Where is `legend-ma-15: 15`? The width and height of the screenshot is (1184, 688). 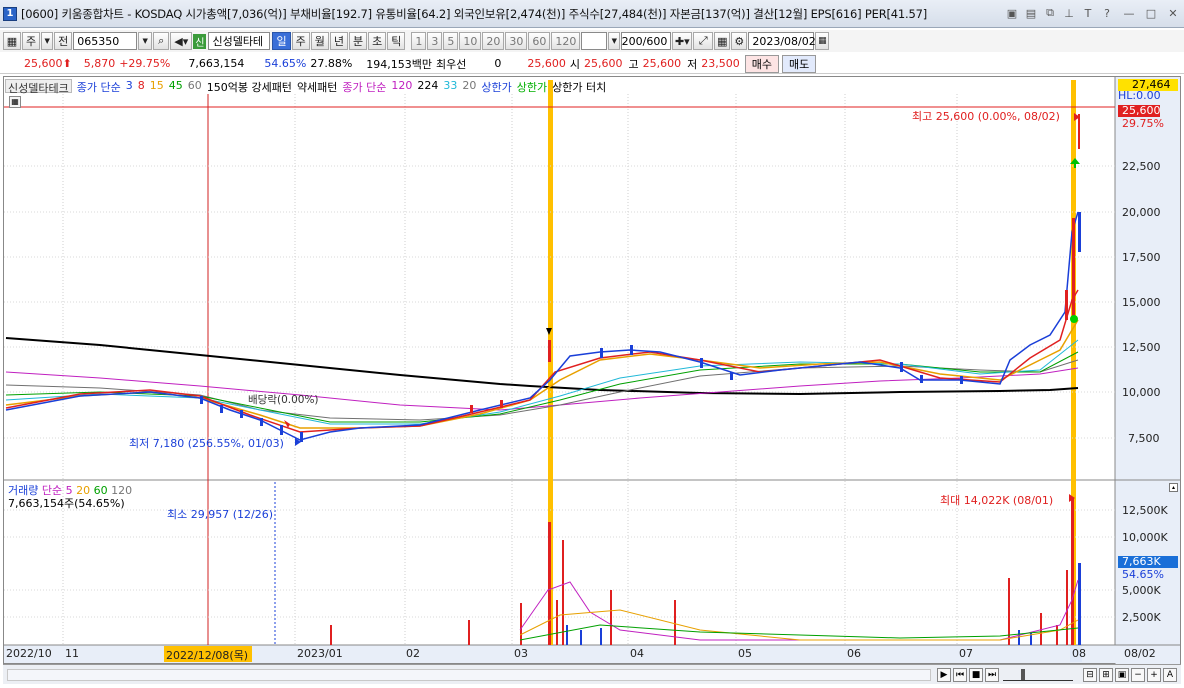 legend-ma-15: 15 is located at coordinates (157, 86).